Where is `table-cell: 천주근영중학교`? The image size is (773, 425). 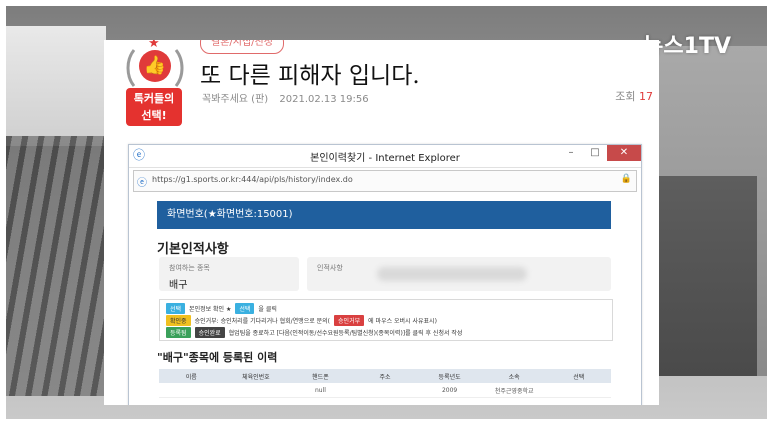
table-cell: 천주근영중학교 is located at coordinates (514, 391).